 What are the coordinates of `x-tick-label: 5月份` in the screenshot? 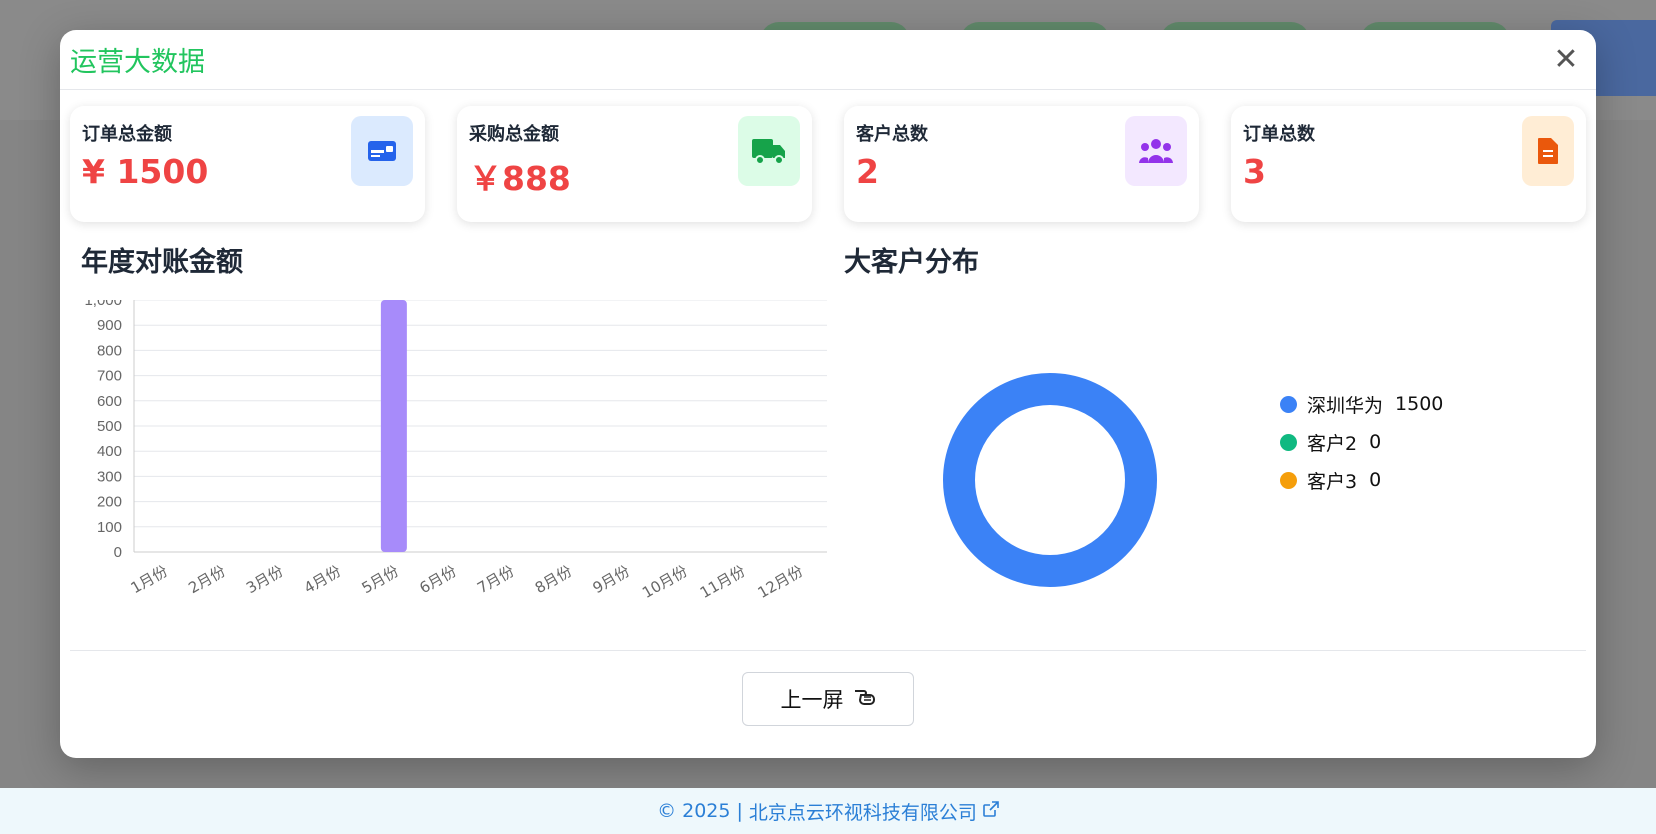 It's located at (380, 579).